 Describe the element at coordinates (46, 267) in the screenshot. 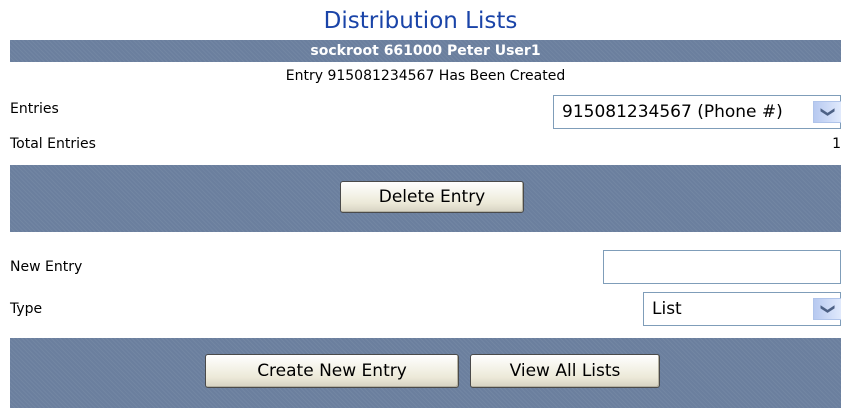

I see `new-entry-label: New Entry` at that location.